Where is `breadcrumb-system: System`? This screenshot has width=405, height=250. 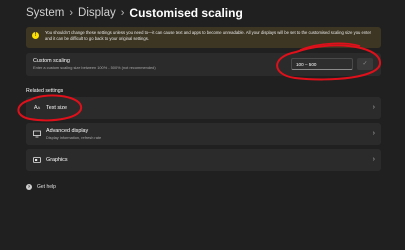 breadcrumb-system: System is located at coordinates (45, 13).